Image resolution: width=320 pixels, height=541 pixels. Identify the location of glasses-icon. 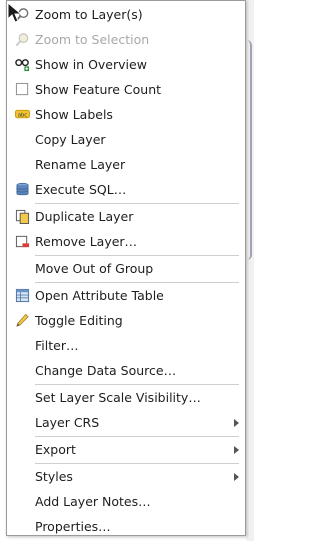
(22, 65).